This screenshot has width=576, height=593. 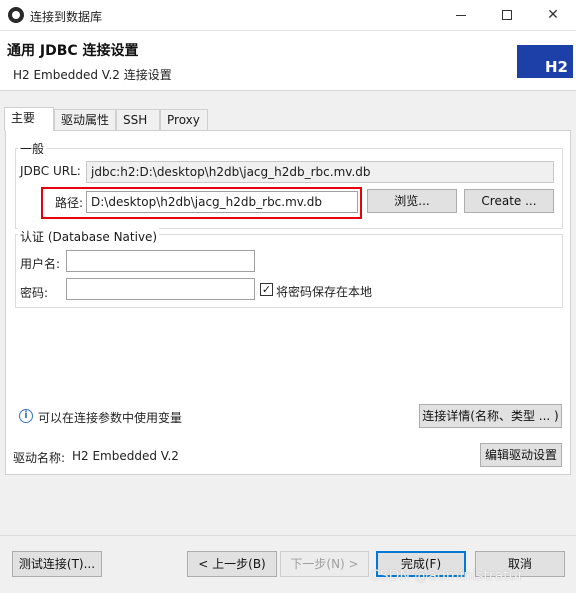 I want to click on minimize-button, so click(x=461, y=15).